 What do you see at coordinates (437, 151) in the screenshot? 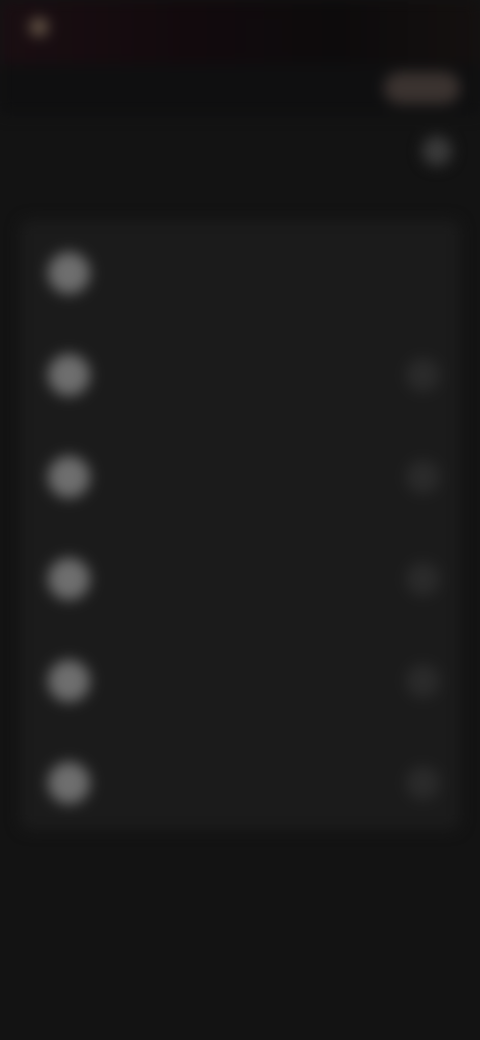
I see `more-icon` at bounding box center [437, 151].